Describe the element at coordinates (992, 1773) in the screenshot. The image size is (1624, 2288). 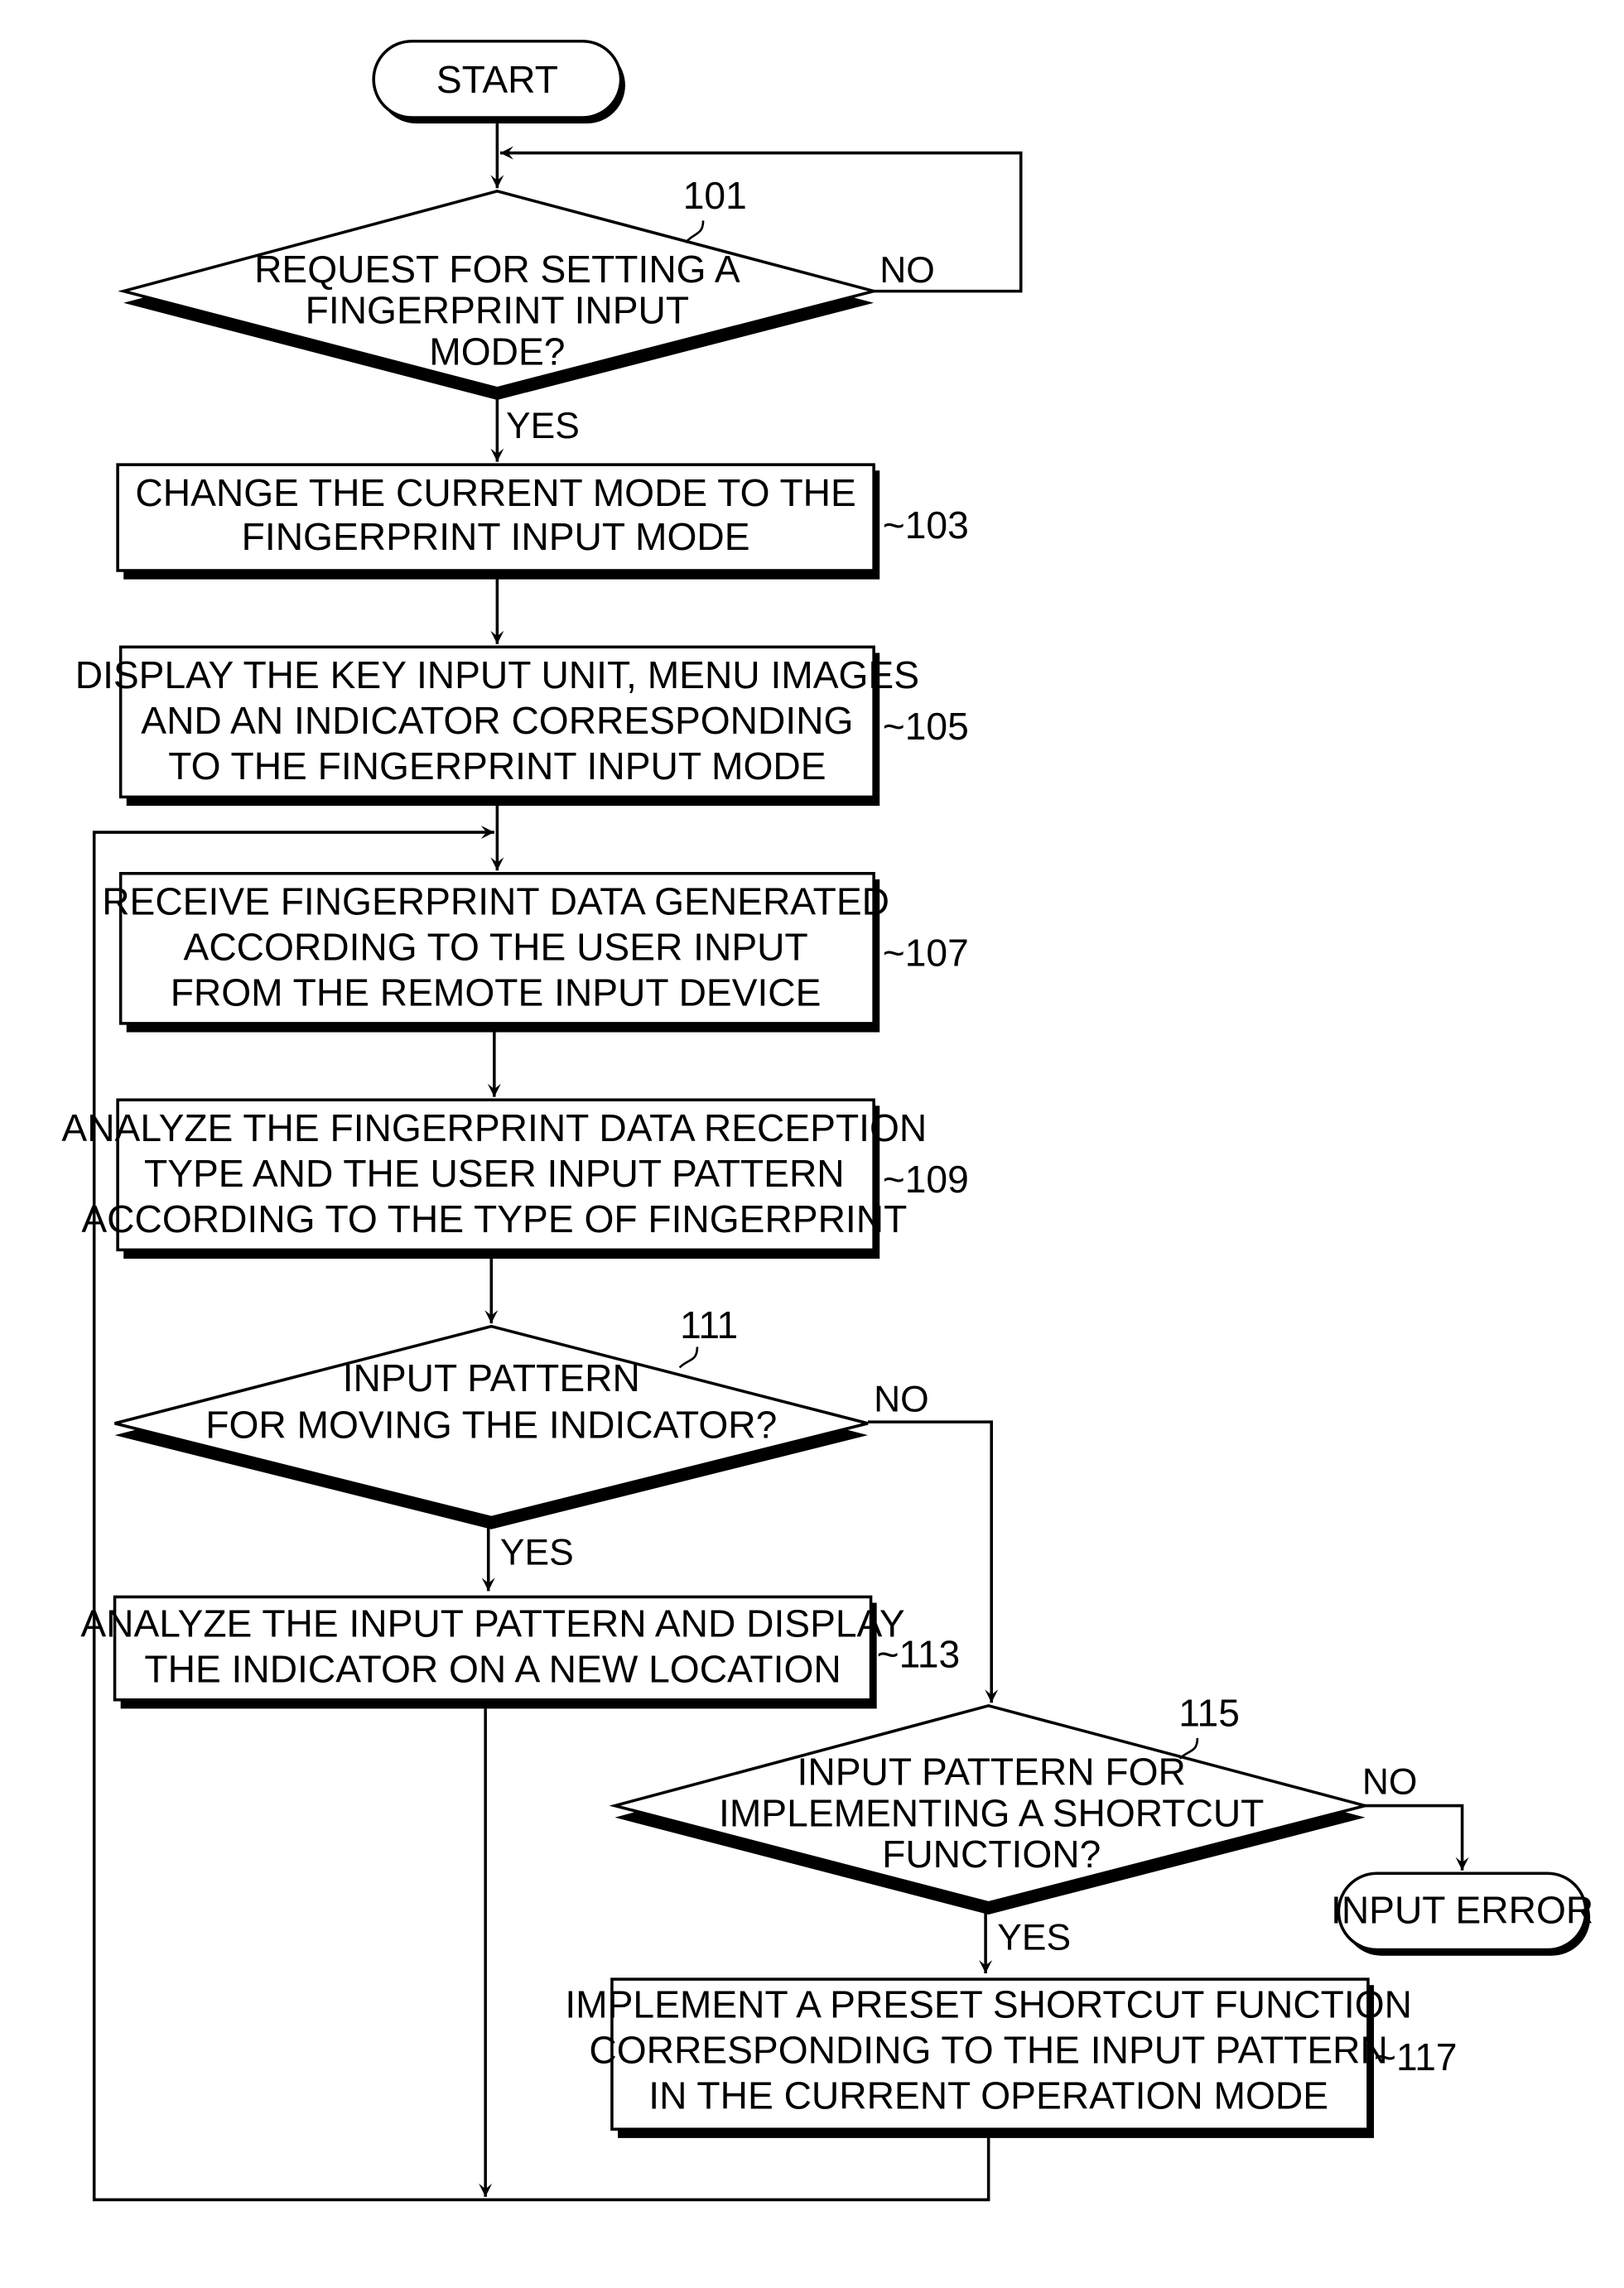
I see `decision-115-line-1: INPUT PATTERN FOR` at that location.